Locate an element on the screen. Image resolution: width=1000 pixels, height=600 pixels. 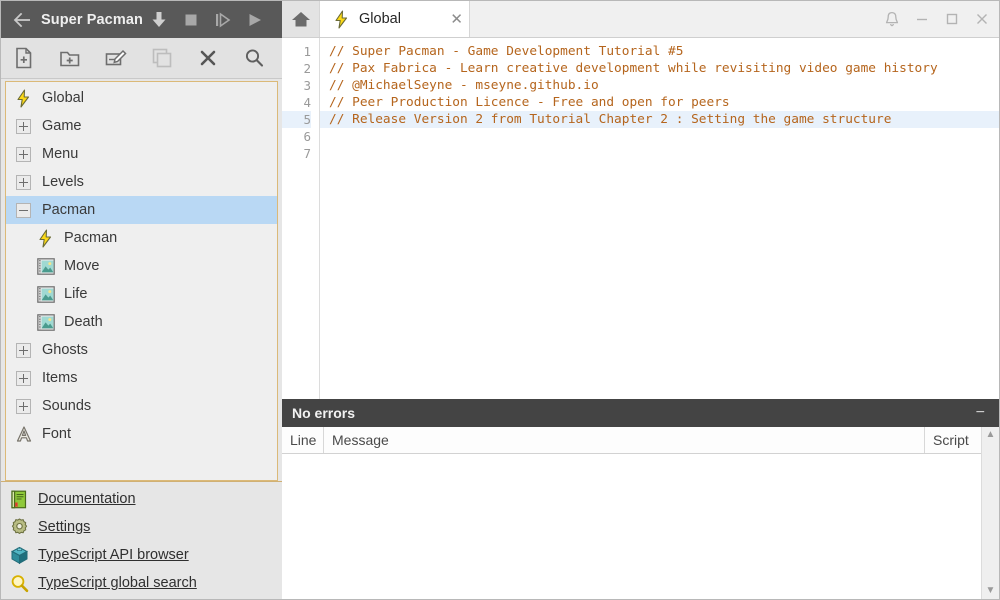
tree-item-pacman-4: Pacman is located at coordinates (141, 210).